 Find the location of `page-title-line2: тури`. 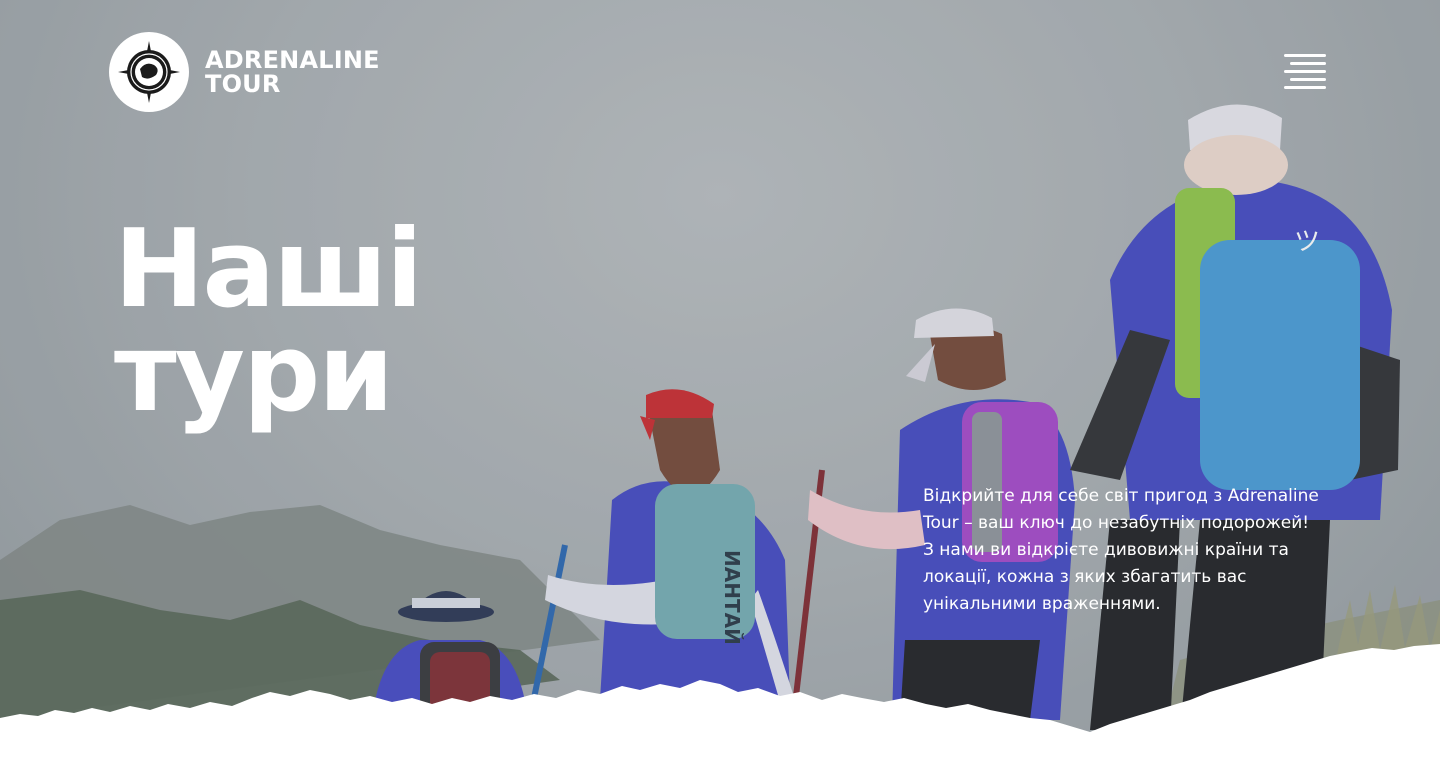

page-title-line2: тури is located at coordinates (254, 373).